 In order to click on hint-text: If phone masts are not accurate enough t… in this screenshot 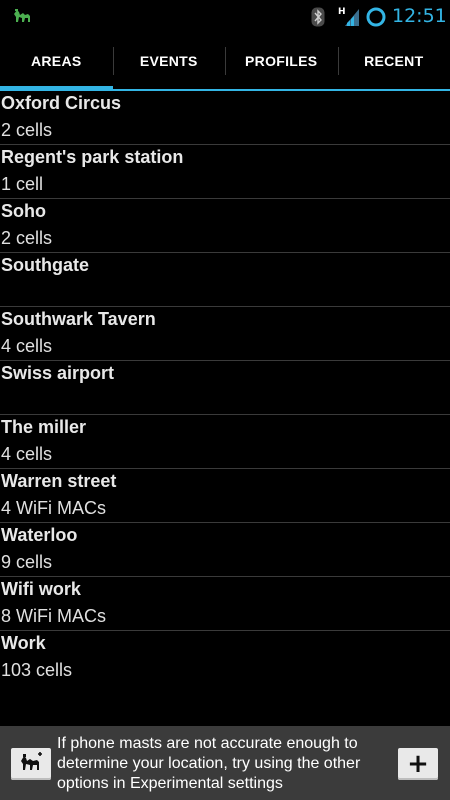, I will do `click(209, 763)`.